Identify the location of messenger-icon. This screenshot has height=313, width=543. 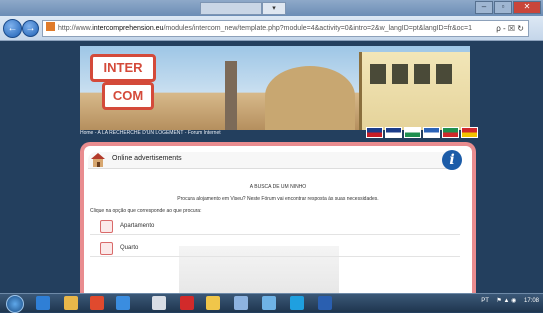
(159, 303).